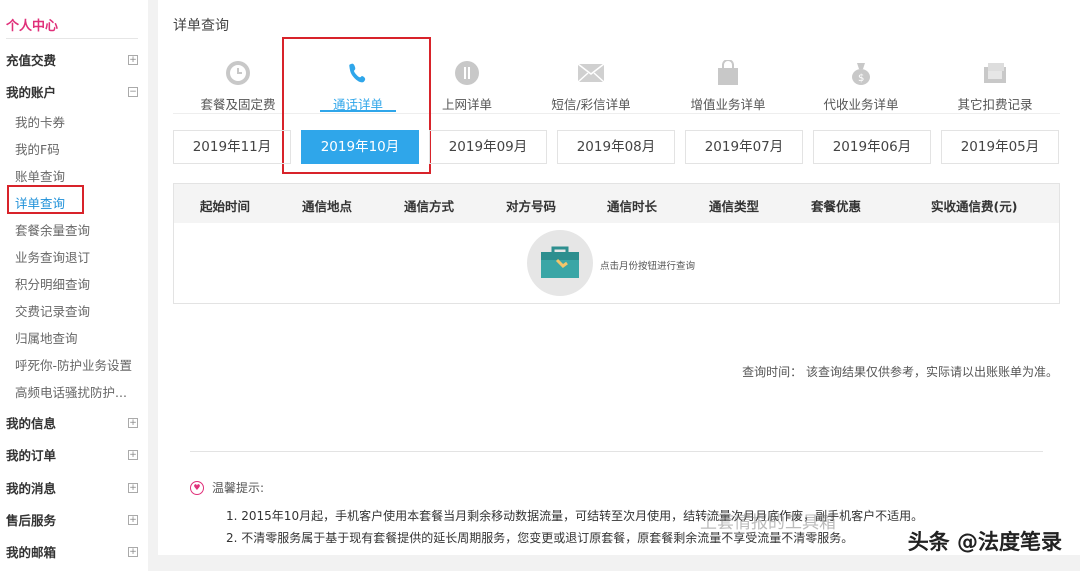 Image resolution: width=1080 pixels, height=571 pixels. I want to click on group-label: 我的订单, so click(31, 455).